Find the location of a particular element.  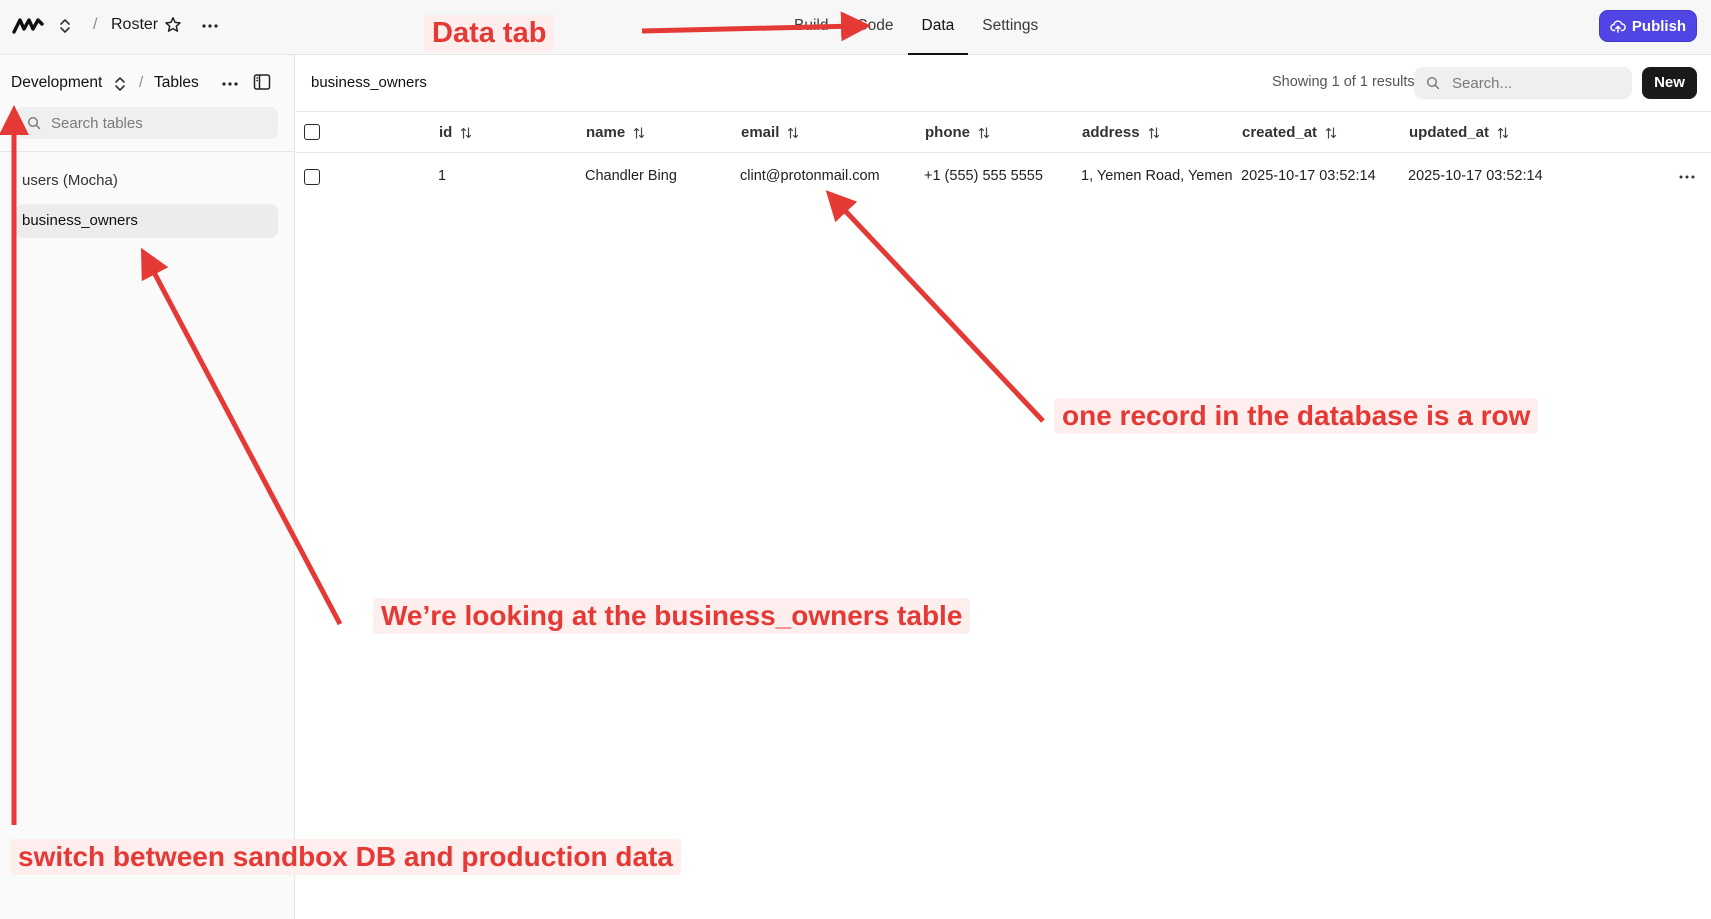

search-records-input is located at coordinates (1537, 83).